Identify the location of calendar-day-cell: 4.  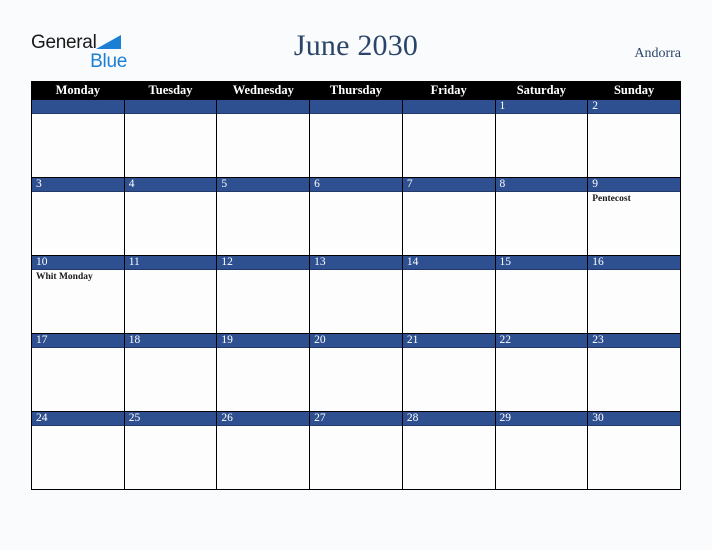
(170, 216).